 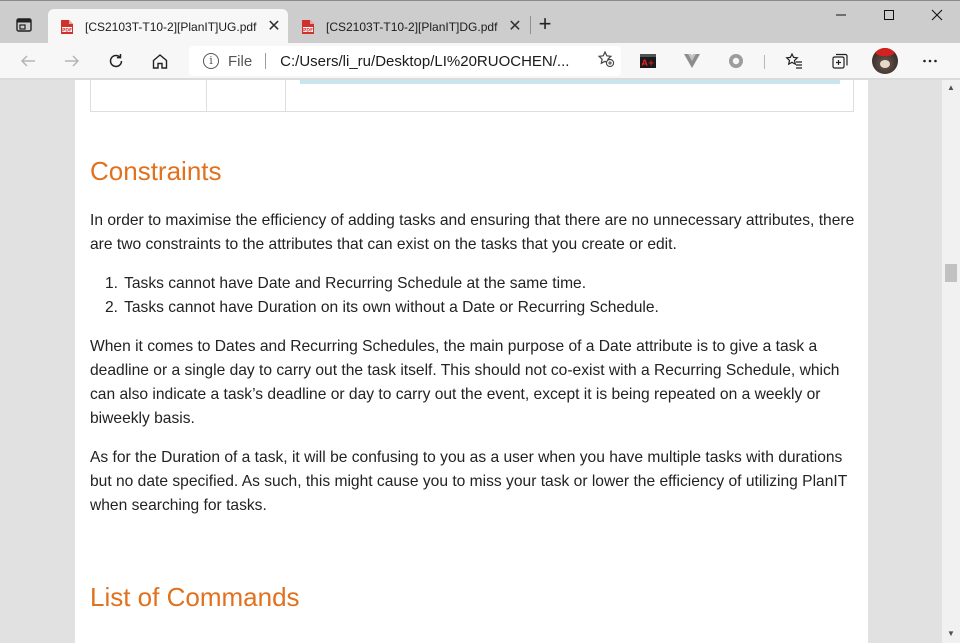 I want to click on section-heading-constraints: Constraints, so click(x=156, y=171).